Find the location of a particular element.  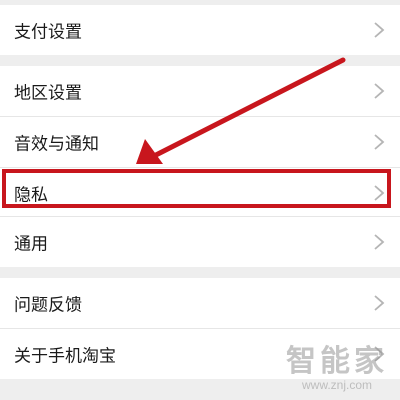

settings-item-payment: 支付设置 is located at coordinates (200, 30).